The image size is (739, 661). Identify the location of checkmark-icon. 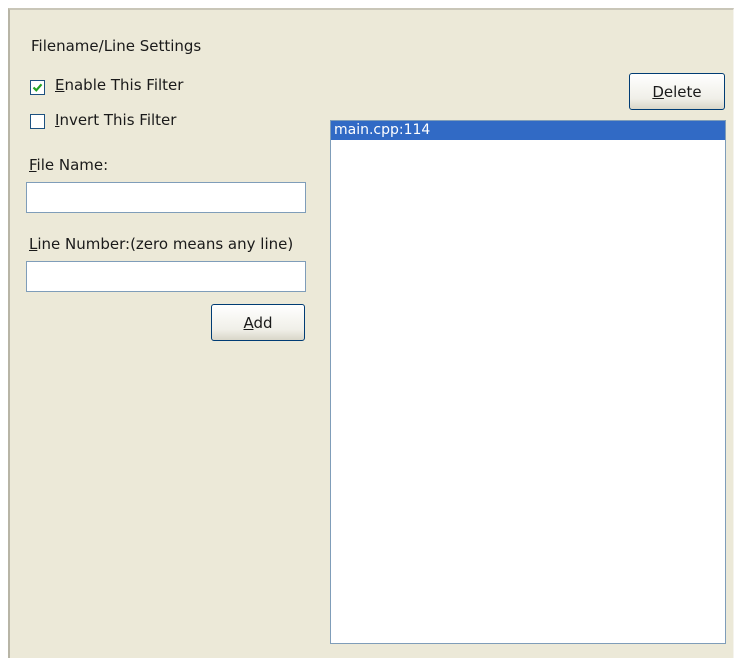
(37, 87).